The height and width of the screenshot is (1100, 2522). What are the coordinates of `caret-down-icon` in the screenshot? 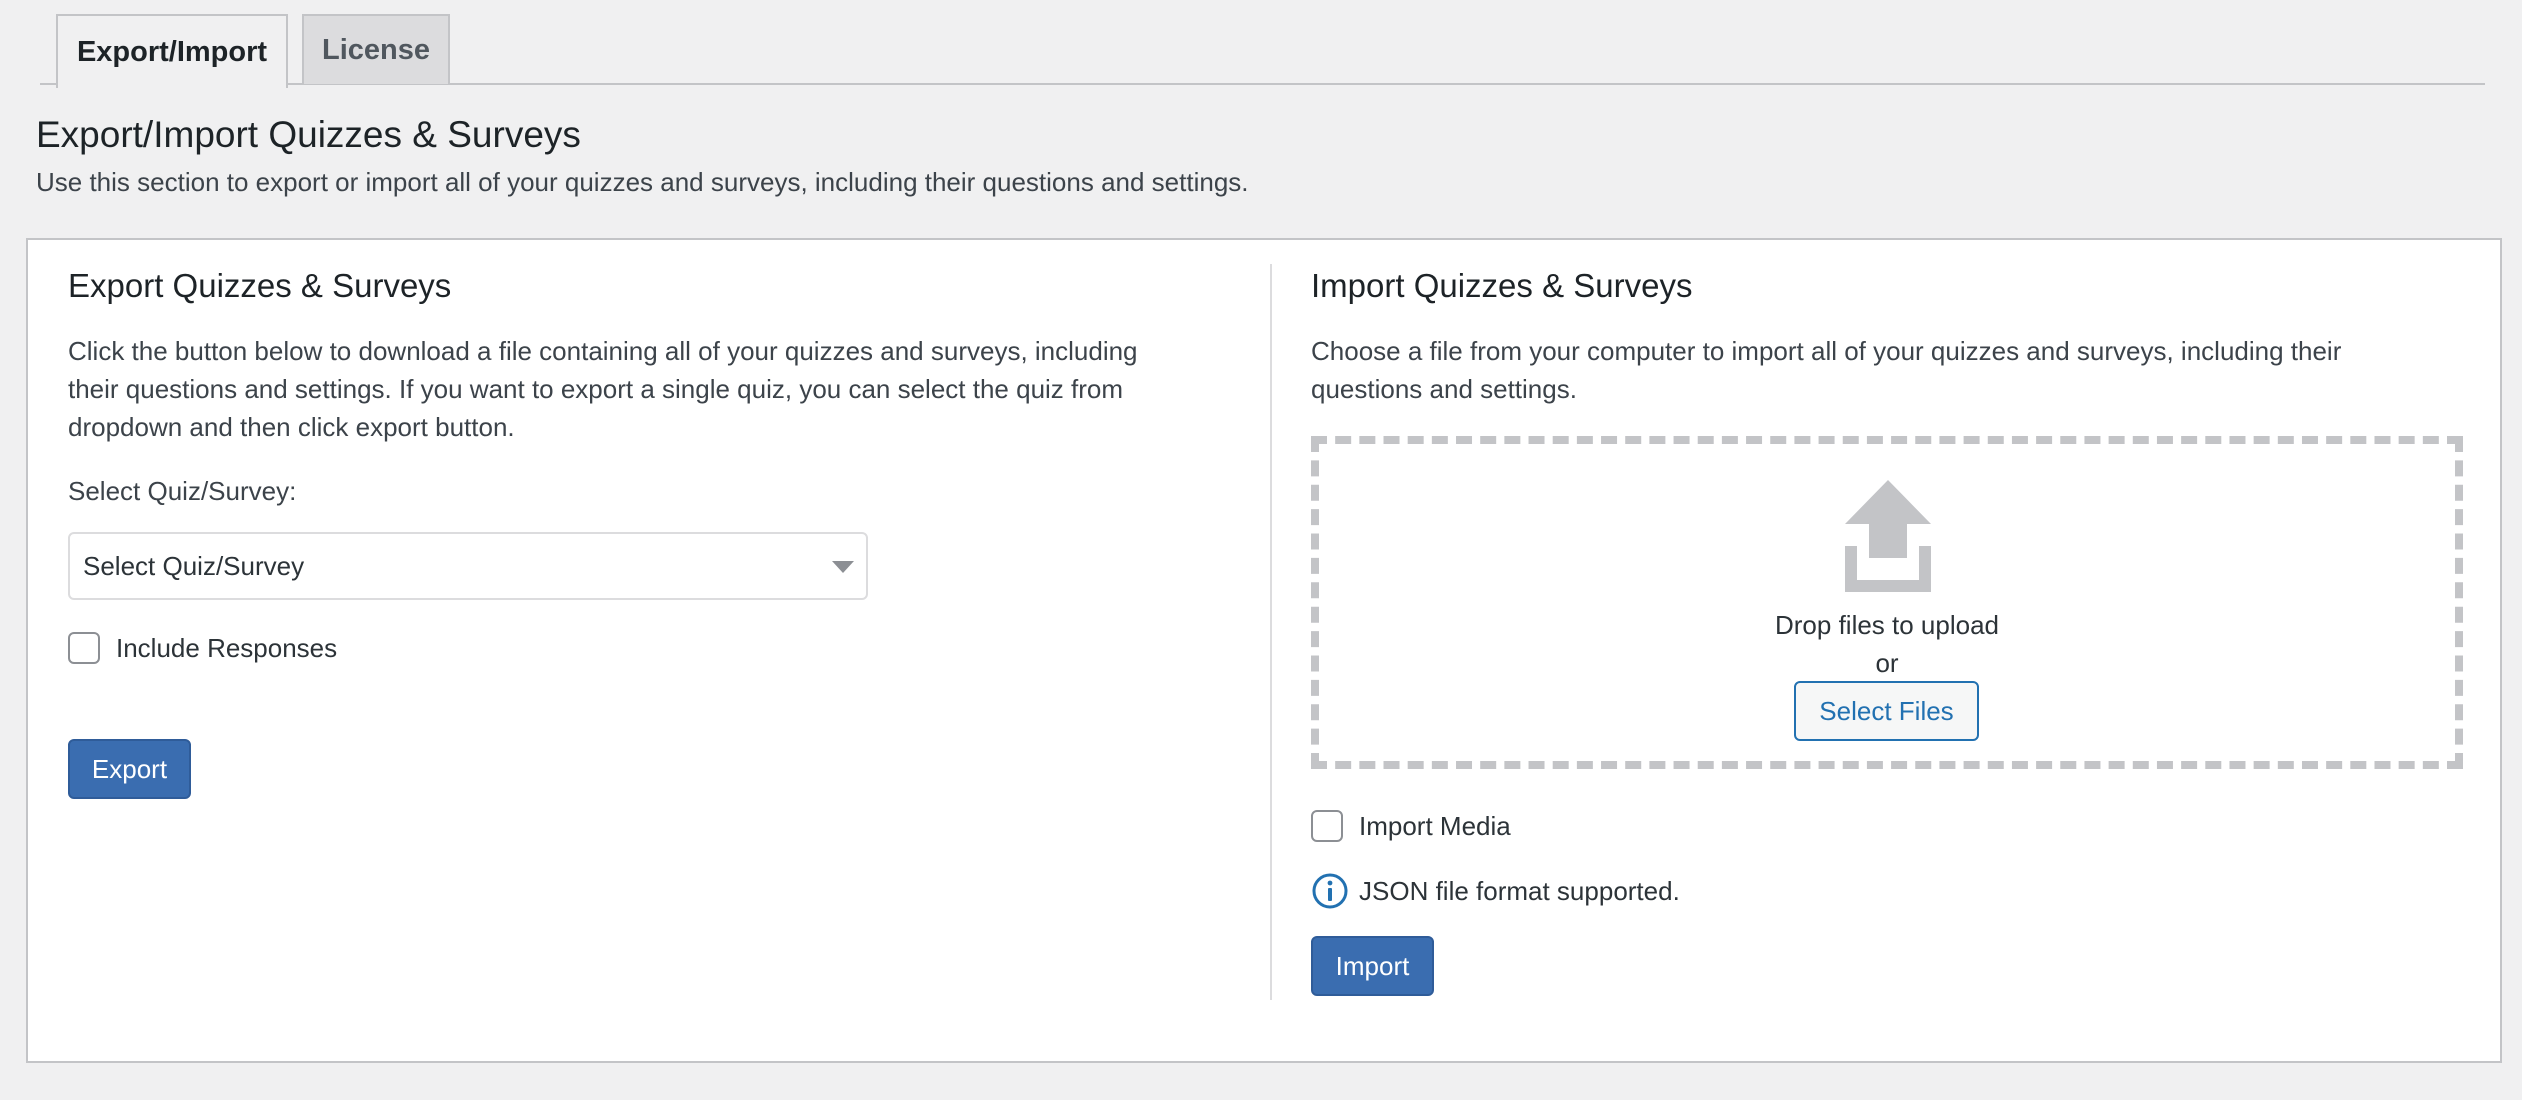 It's located at (843, 567).